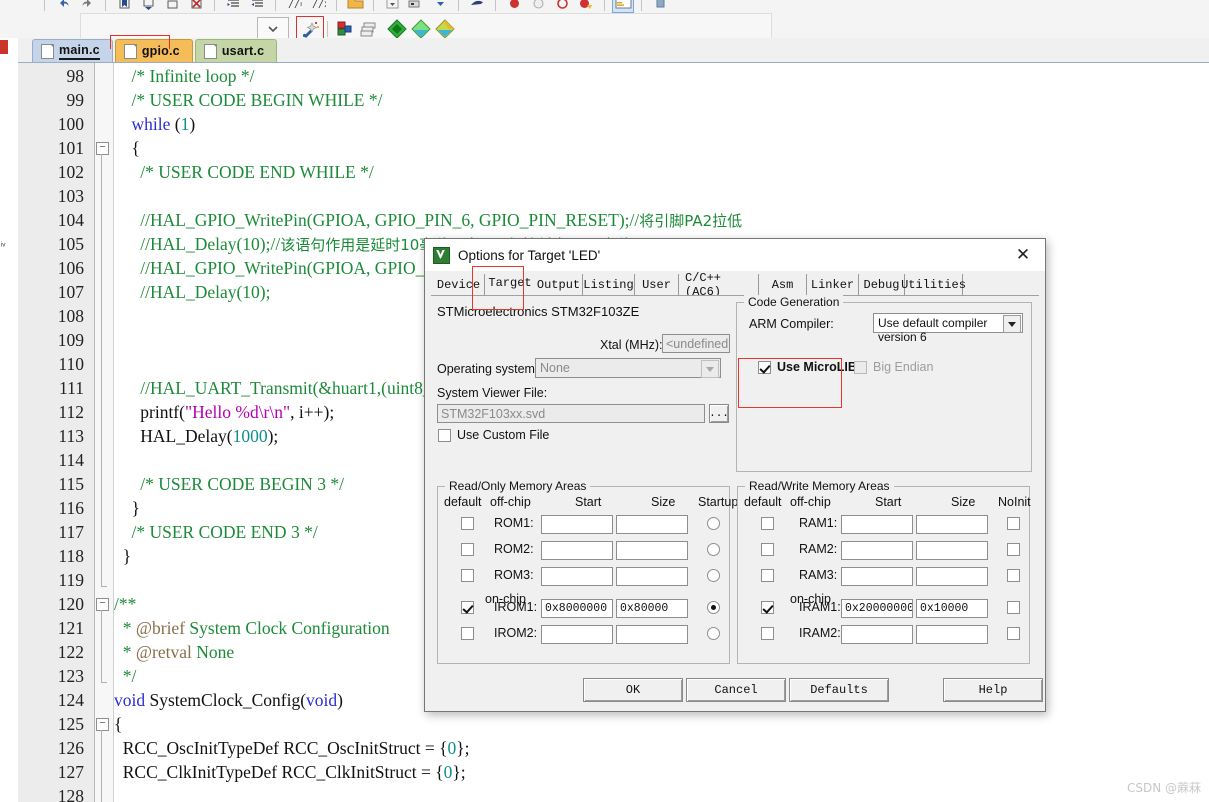 Image resolution: width=1209 pixels, height=802 pixels. What do you see at coordinates (628, 368) in the screenshot?
I see `operating-system-select: None` at bounding box center [628, 368].